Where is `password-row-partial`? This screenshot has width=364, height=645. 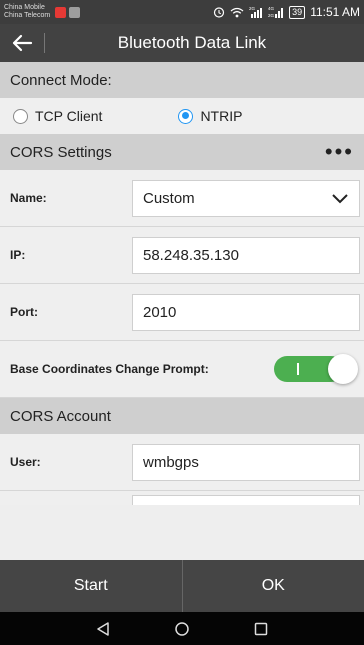
password-row-partial is located at coordinates (182, 498).